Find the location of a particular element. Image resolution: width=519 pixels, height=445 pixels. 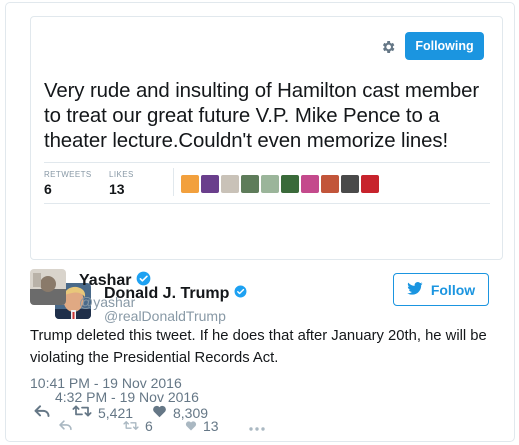

following-button: Following is located at coordinates (444, 46).